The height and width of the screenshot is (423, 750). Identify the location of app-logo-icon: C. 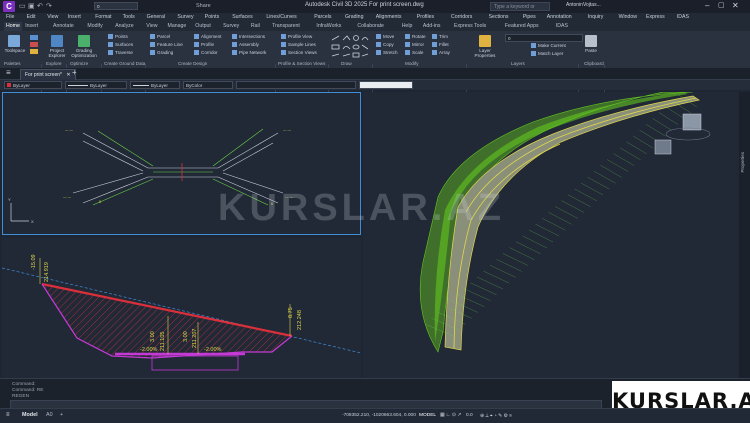
(9, 6).